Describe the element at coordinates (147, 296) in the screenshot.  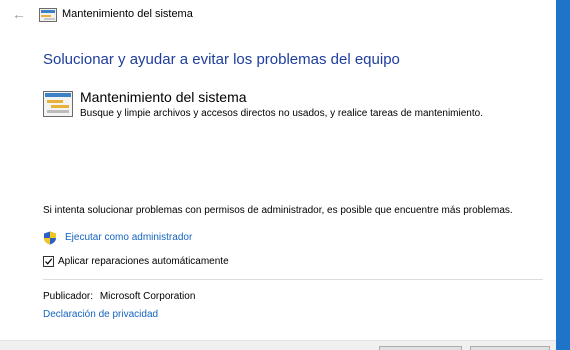
I see `publisher-value: Microsoft Corporation` at that location.